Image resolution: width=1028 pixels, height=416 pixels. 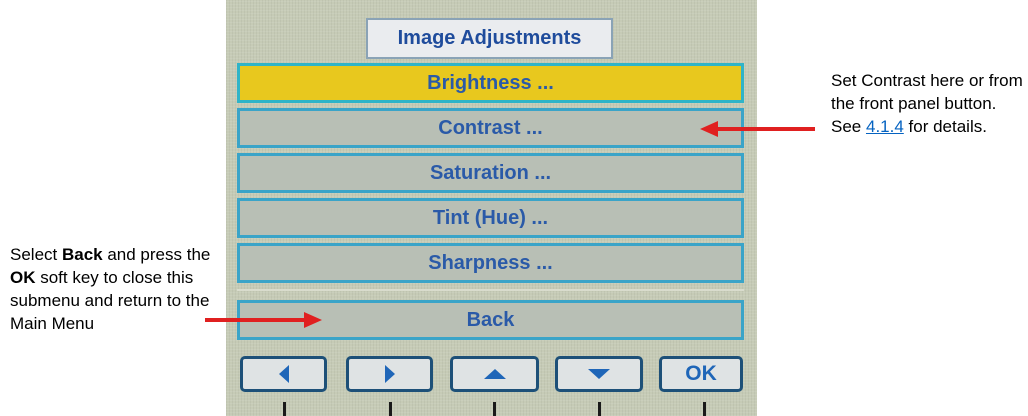 What do you see at coordinates (757, 129) in the screenshot?
I see `contrast-callout-arrow` at bounding box center [757, 129].